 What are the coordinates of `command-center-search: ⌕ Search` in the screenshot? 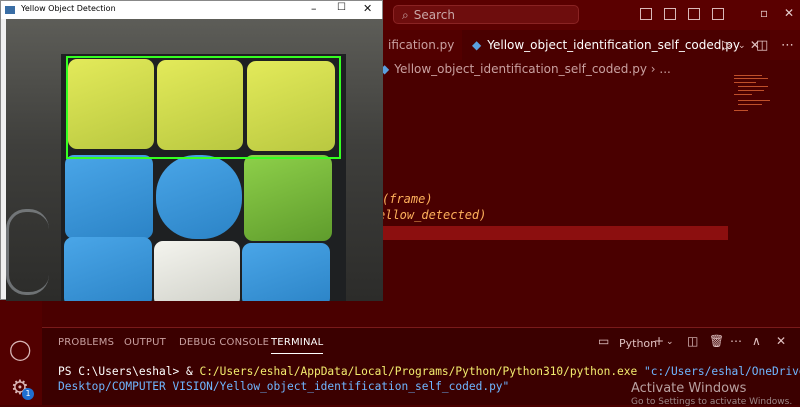 It's located at (486, 14).